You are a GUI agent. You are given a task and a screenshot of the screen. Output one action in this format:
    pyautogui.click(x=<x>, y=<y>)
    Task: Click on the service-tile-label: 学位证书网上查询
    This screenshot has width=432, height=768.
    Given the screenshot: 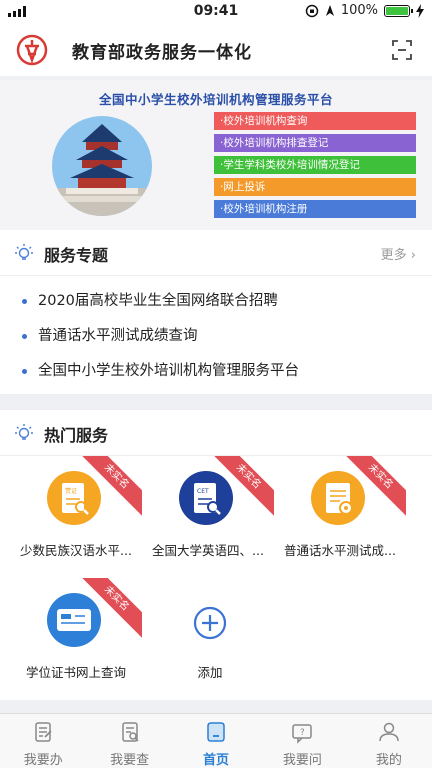 What is the action you would take?
    pyautogui.click(x=75, y=672)
    